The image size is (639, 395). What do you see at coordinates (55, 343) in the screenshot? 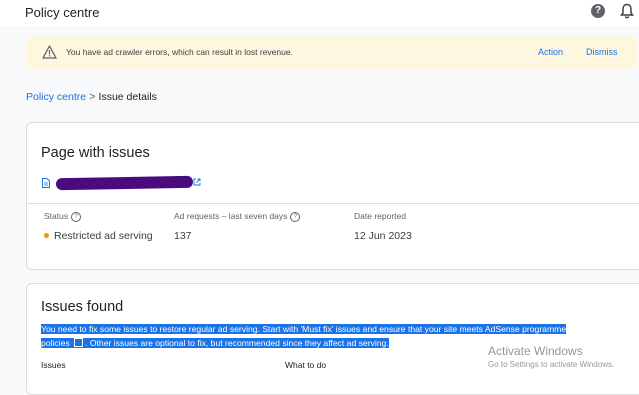
I see `policies-link: policies` at bounding box center [55, 343].